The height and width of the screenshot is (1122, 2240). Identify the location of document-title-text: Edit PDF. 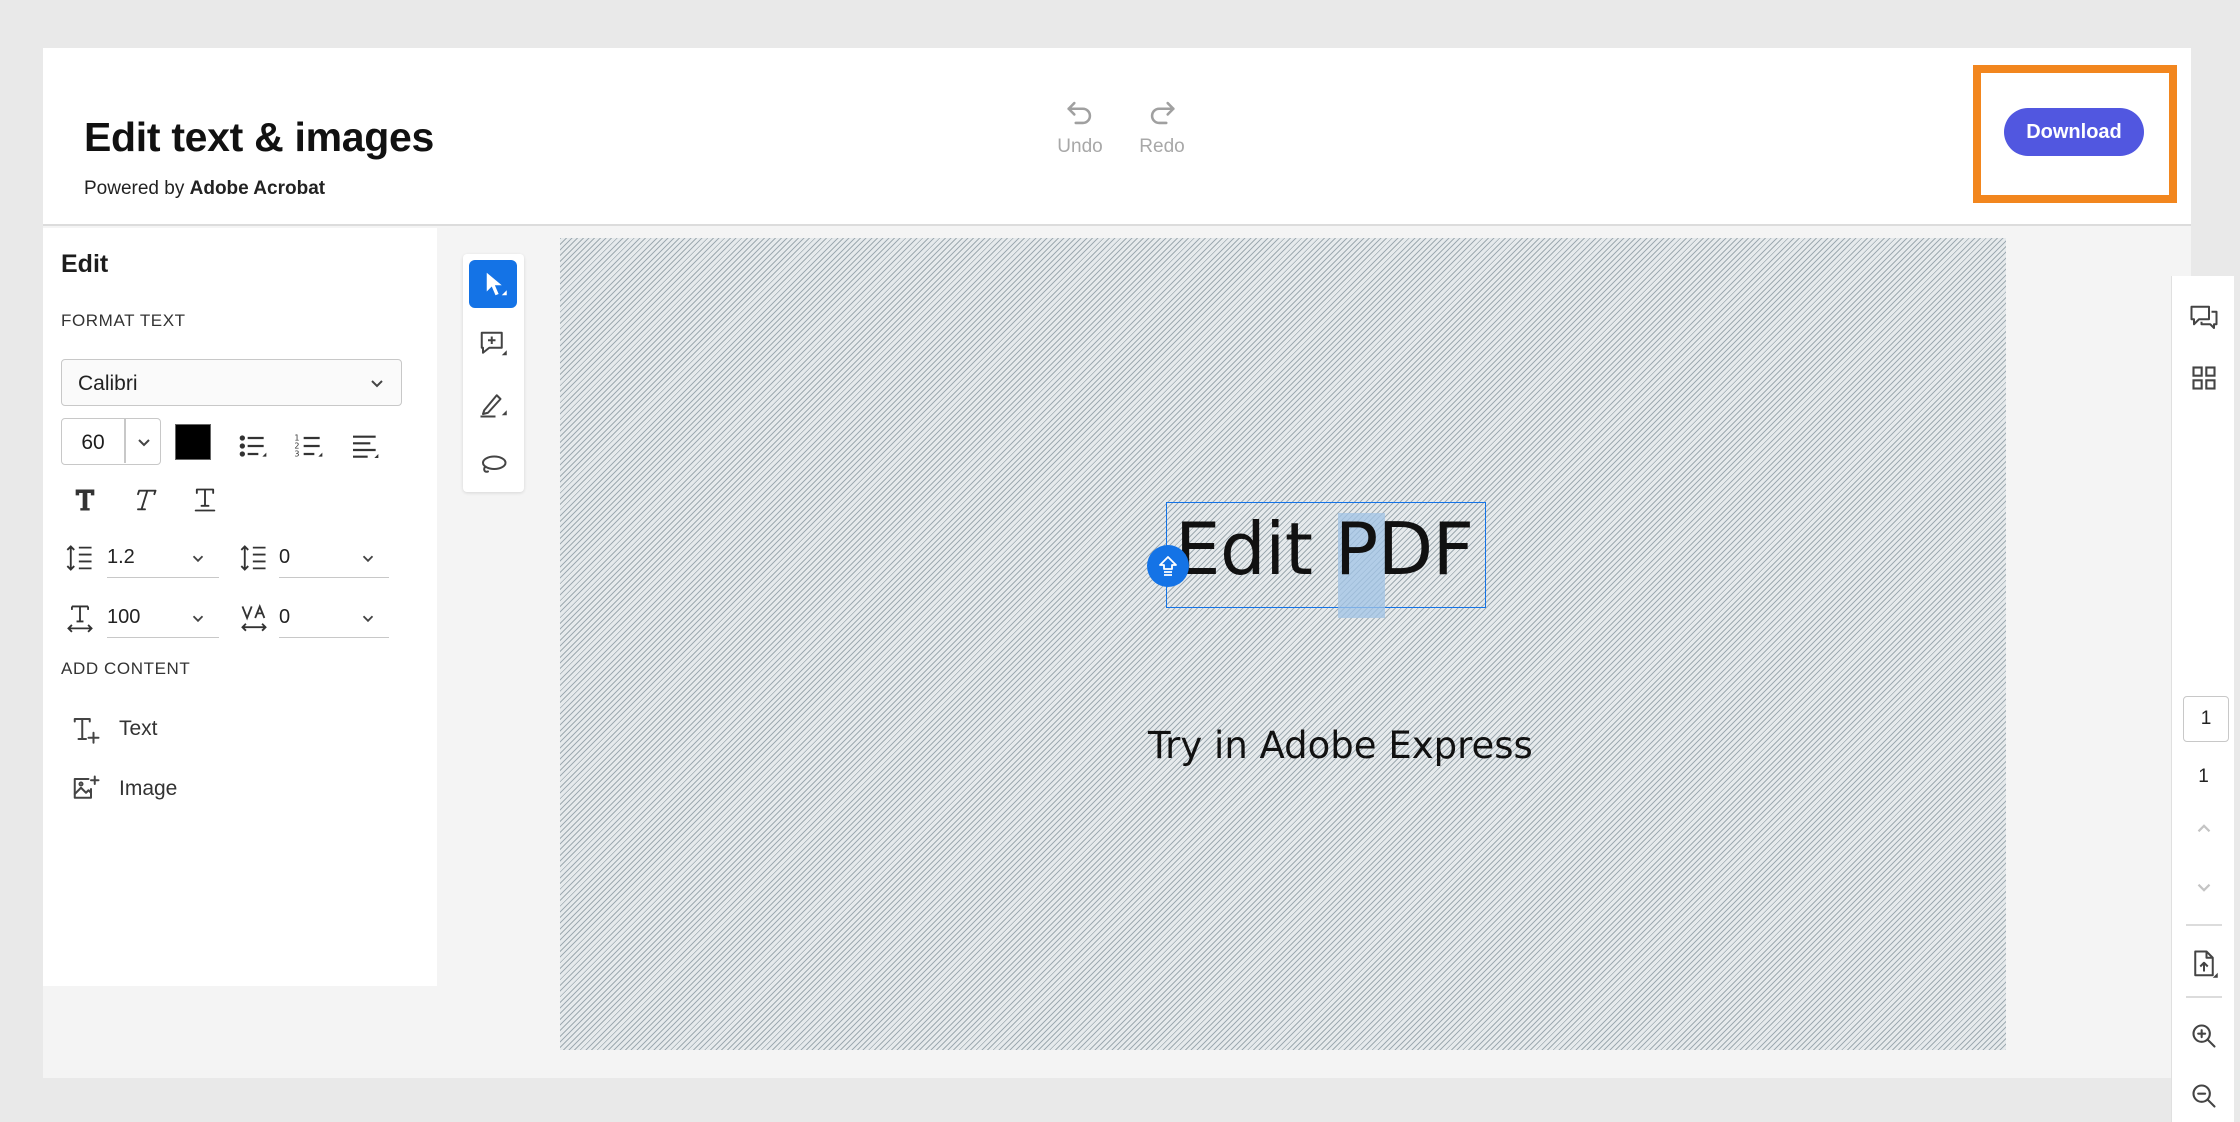
(1324, 549).